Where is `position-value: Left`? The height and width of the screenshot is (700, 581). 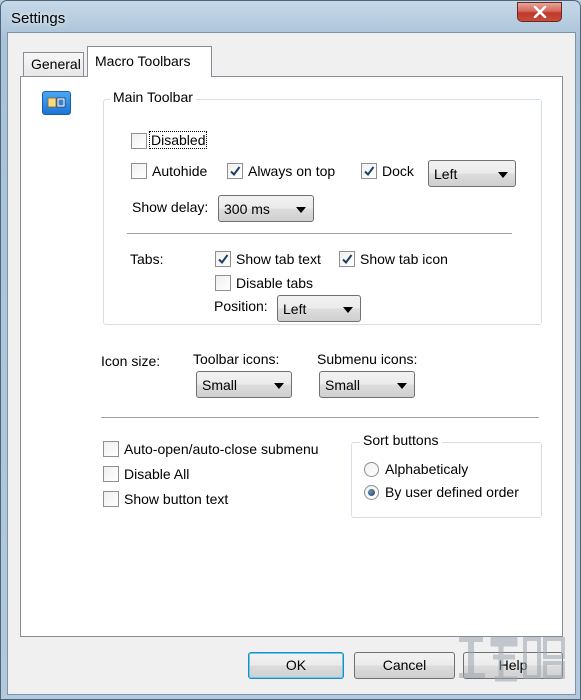
position-value: Left is located at coordinates (295, 309).